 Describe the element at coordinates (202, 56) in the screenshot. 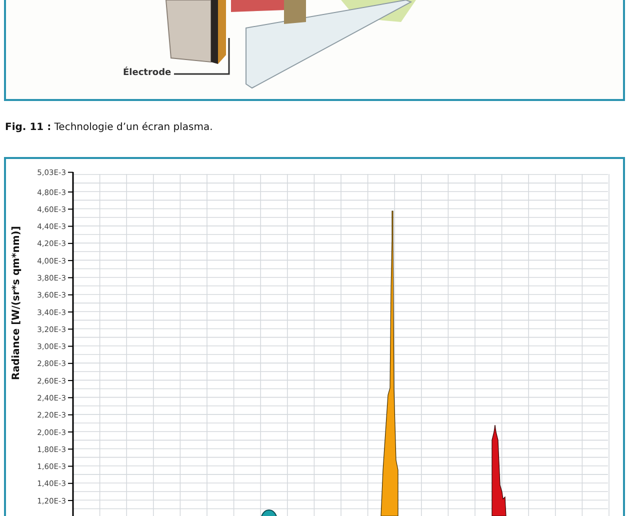

I see `leader-line` at that location.